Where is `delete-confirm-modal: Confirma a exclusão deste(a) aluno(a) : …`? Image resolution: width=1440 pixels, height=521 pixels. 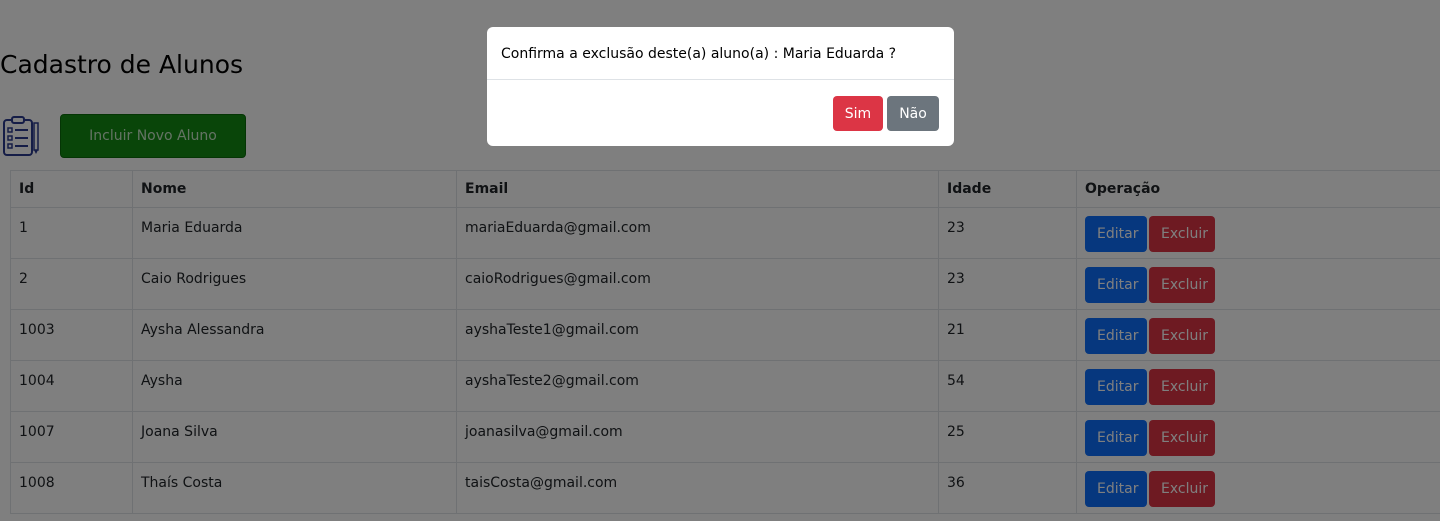 delete-confirm-modal: Confirma a exclusão deste(a) aluno(a) : … is located at coordinates (720, 86).